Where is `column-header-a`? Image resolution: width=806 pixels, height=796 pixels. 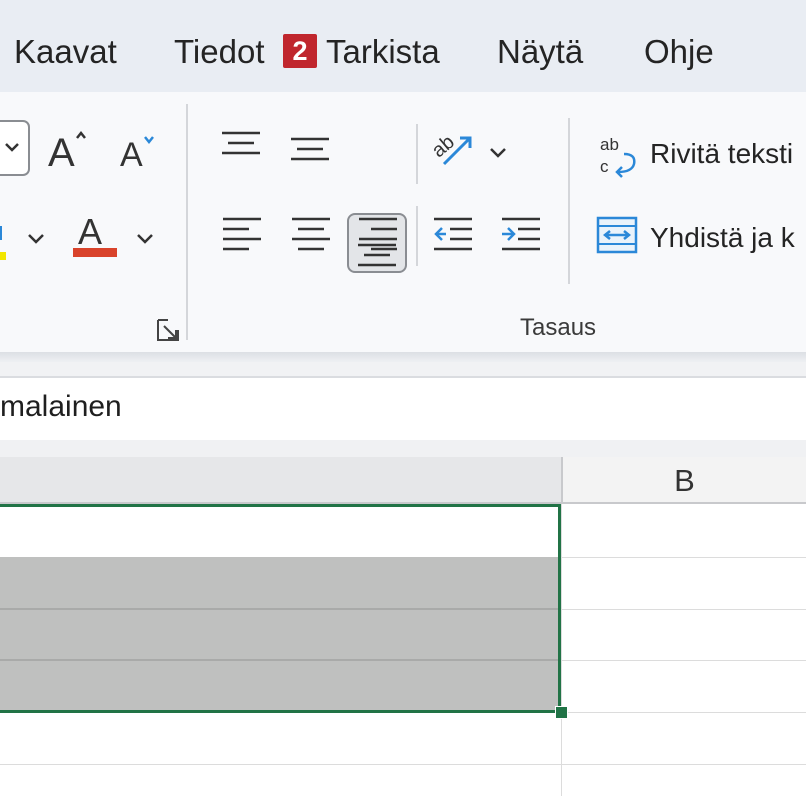 column-header-a is located at coordinates (280, 480).